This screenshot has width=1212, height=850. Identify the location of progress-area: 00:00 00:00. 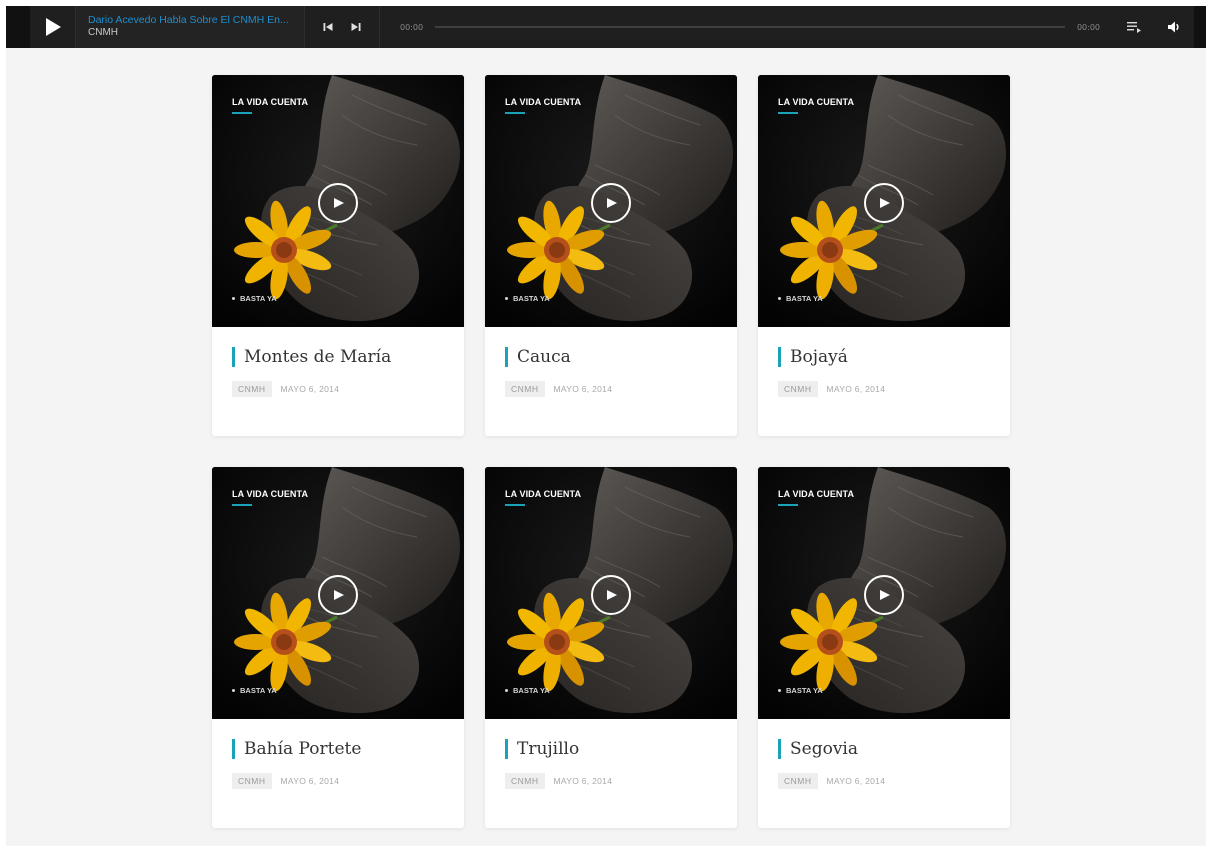
(747, 27).